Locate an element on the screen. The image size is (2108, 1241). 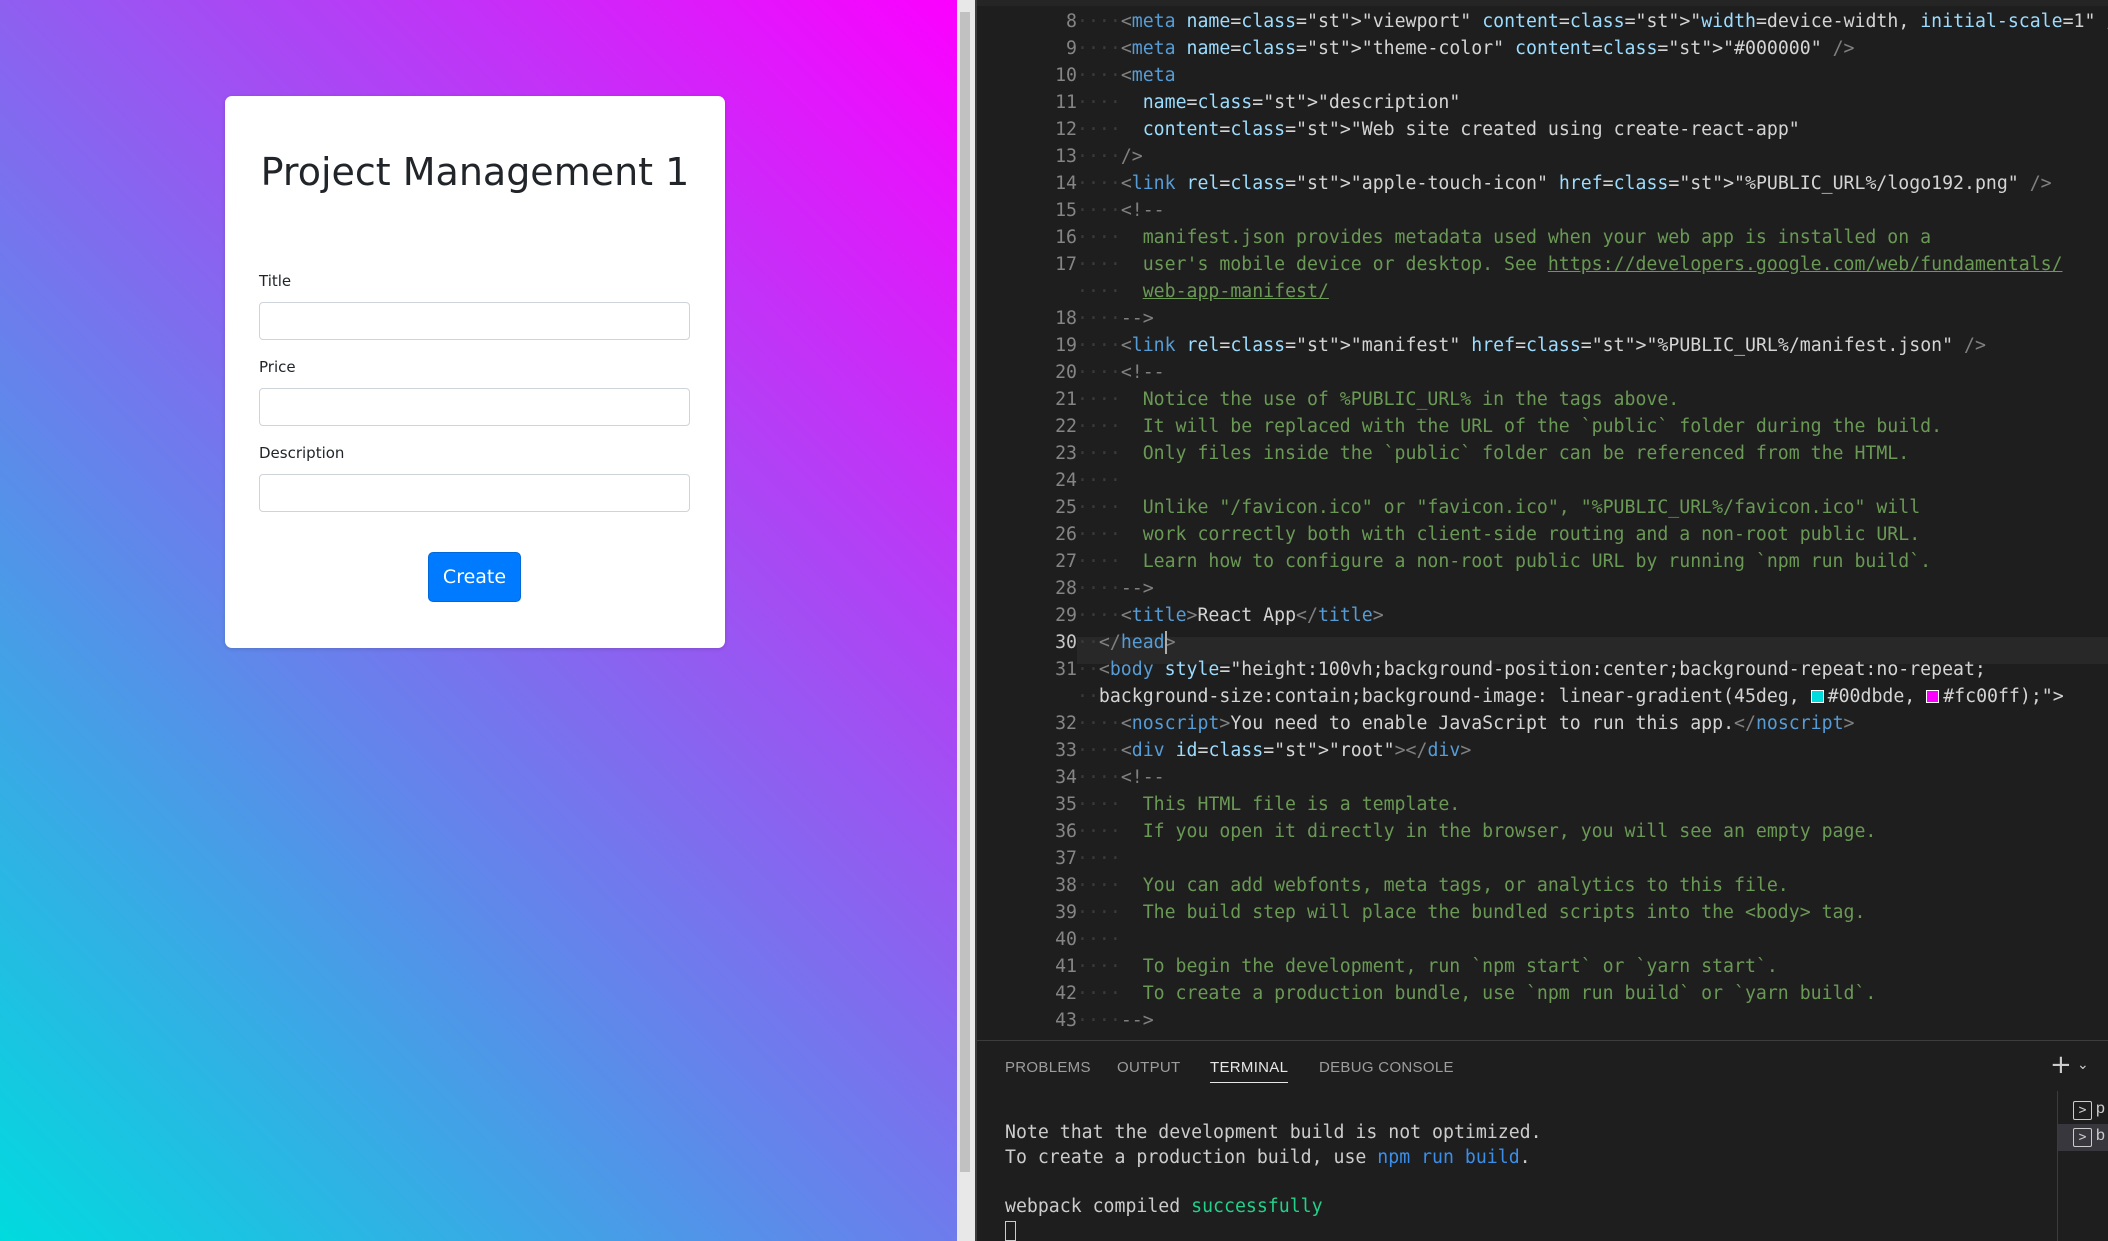
line-number: 28 is located at coordinates (1066, 588).